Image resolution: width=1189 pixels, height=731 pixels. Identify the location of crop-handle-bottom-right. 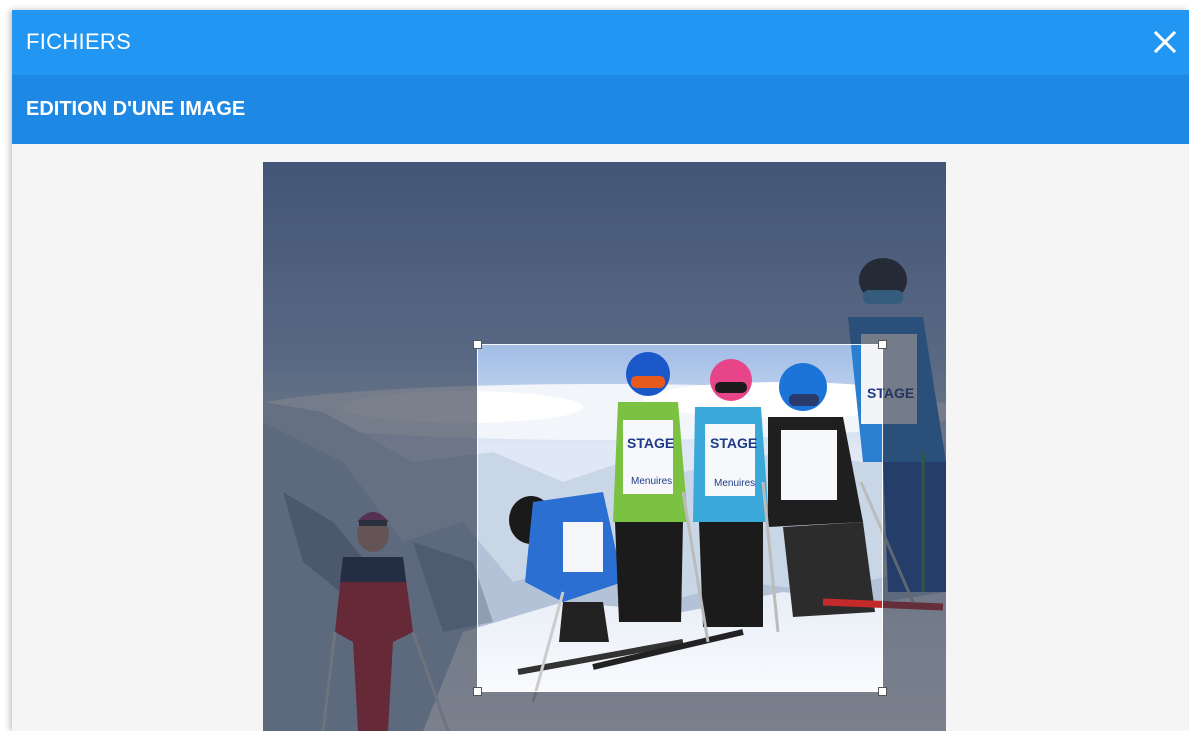
(882, 691).